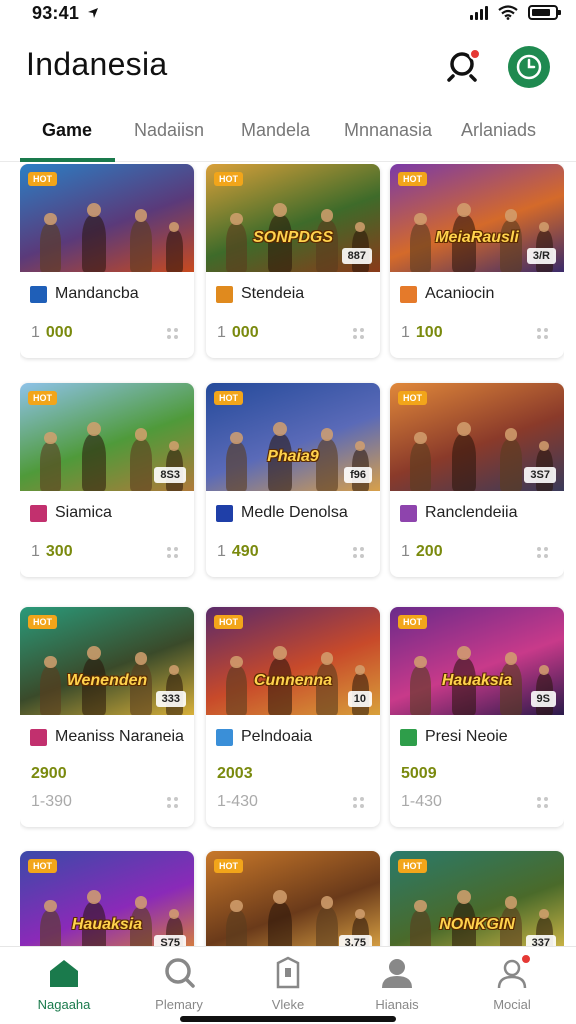 This screenshot has width=576, height=1024. Describe the element at coordinates (64, 973) in the screenshot. I see `home-icon` at that location.